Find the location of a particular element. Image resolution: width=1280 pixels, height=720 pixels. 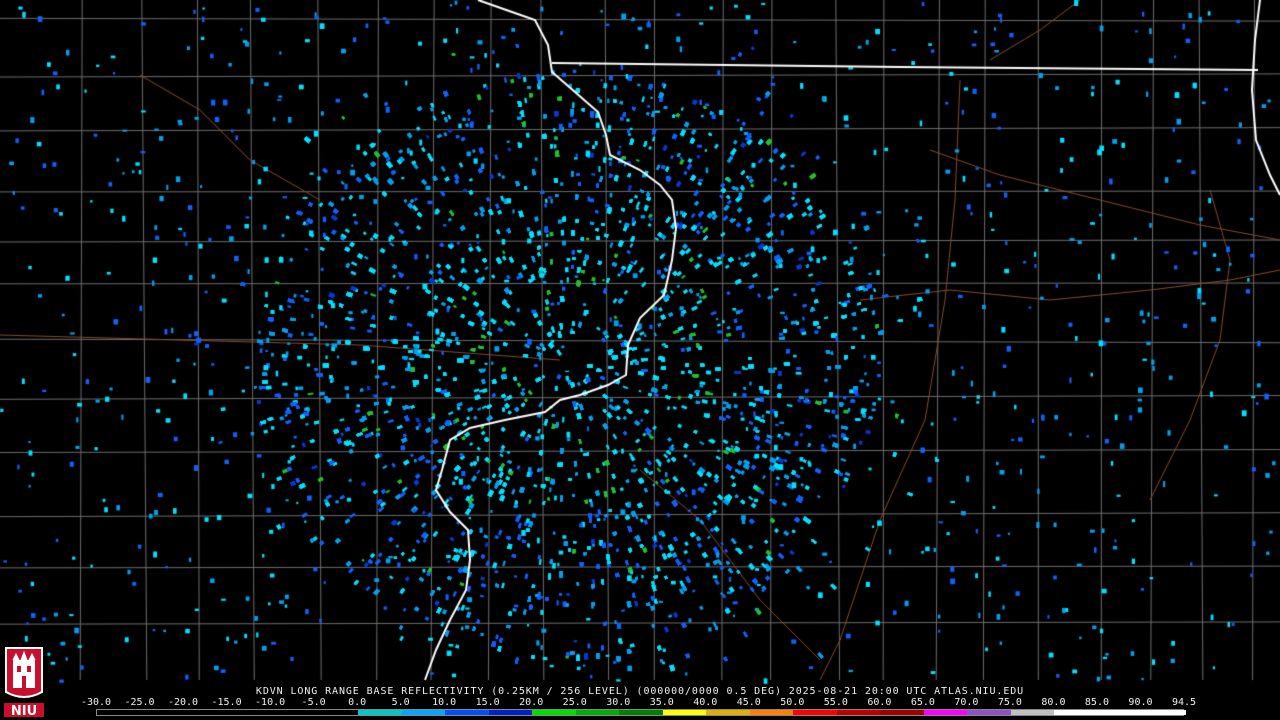

legend-label: 30.0 is located at coordinates (618, 702).